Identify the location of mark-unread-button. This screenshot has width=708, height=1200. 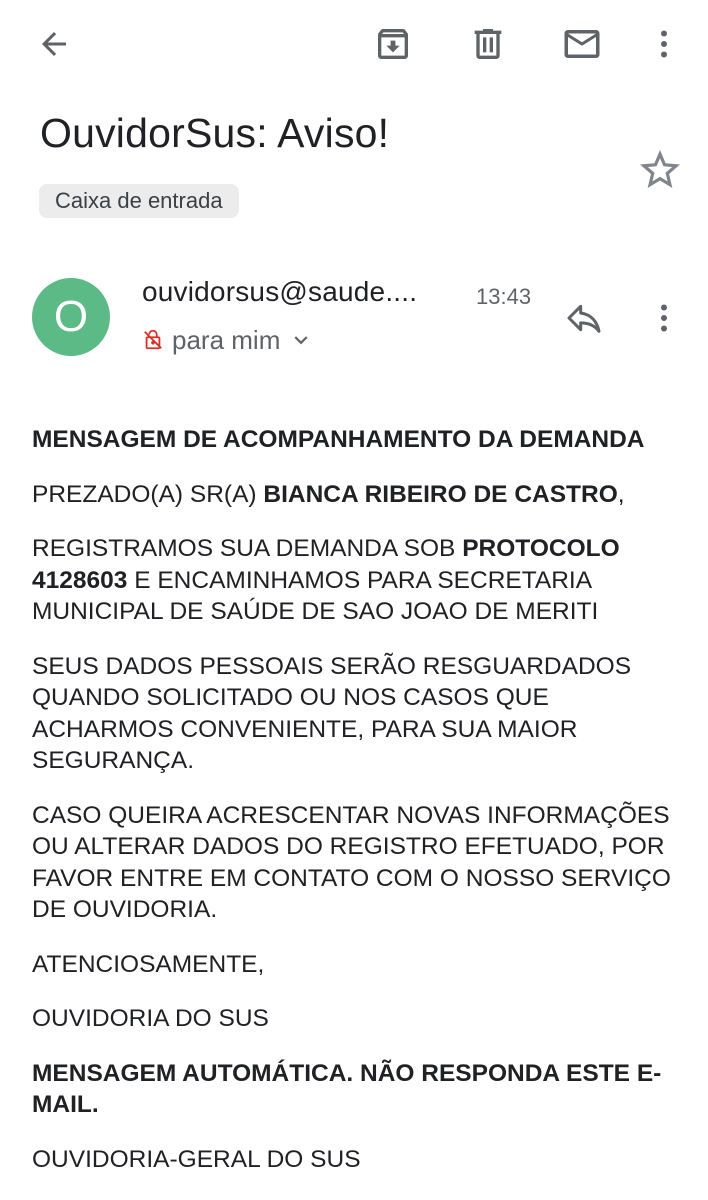
(582, 44).